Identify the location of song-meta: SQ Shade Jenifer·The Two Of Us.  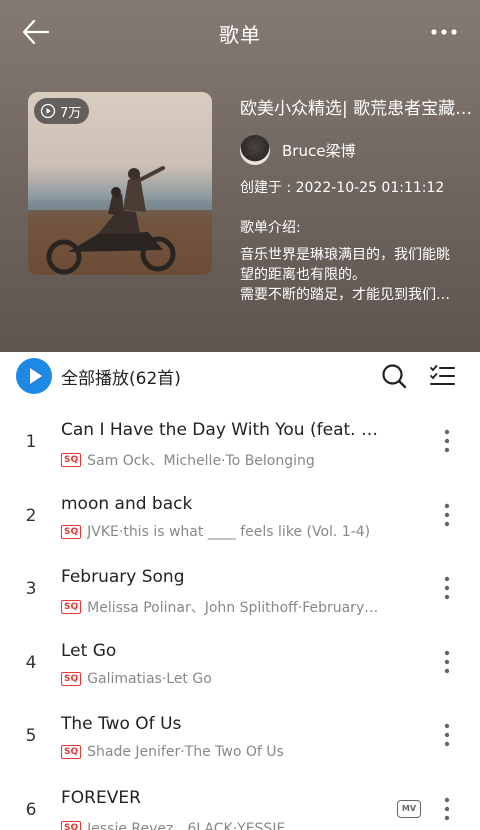
(221, 752).